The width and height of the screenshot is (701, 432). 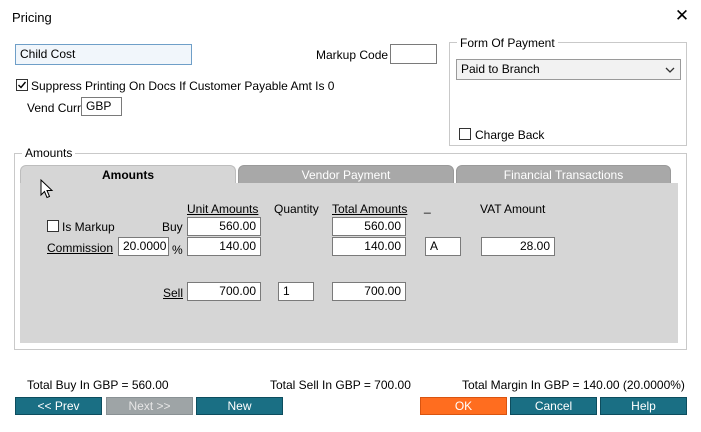 I want to click on is-markup-label: Is Markup, so click(x=88, y=227).